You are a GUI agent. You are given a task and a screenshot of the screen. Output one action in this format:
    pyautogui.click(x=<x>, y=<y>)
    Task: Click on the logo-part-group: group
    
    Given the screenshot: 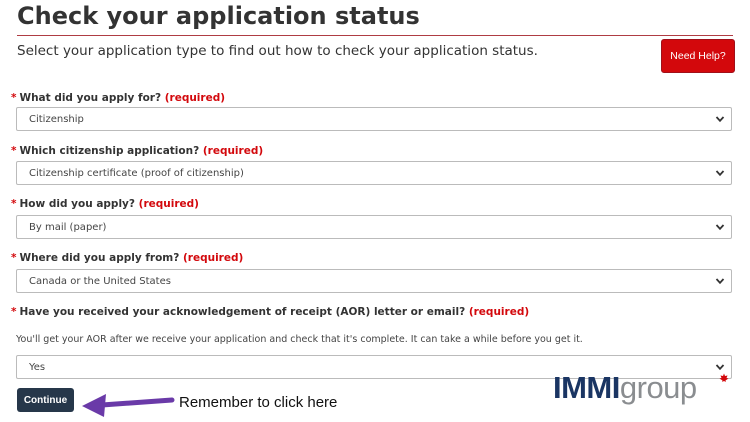 What is the action you would take?
    pyautogui.click(x=658, y=387)
    